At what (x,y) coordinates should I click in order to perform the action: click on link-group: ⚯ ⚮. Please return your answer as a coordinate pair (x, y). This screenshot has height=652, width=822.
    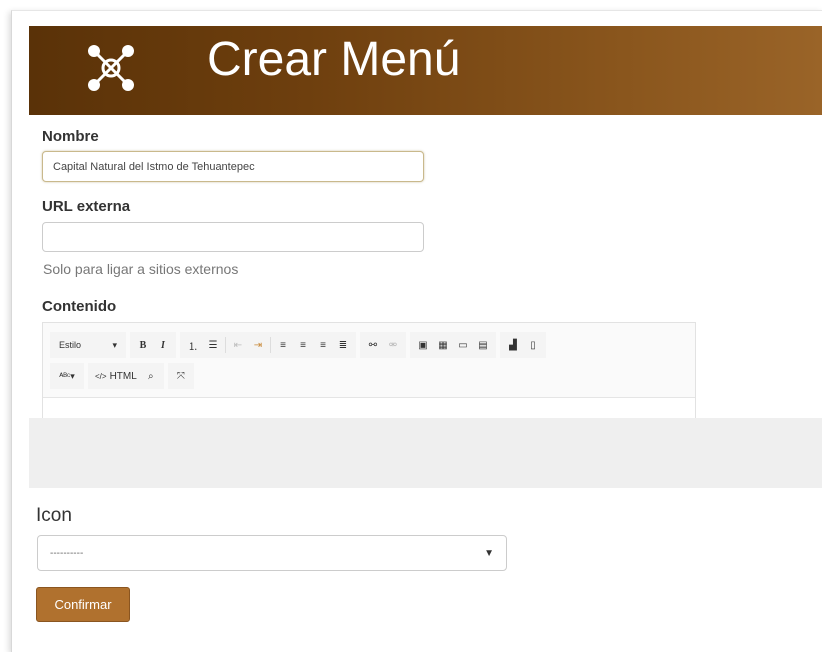
    Looking at the image, I should click on (383, 345).